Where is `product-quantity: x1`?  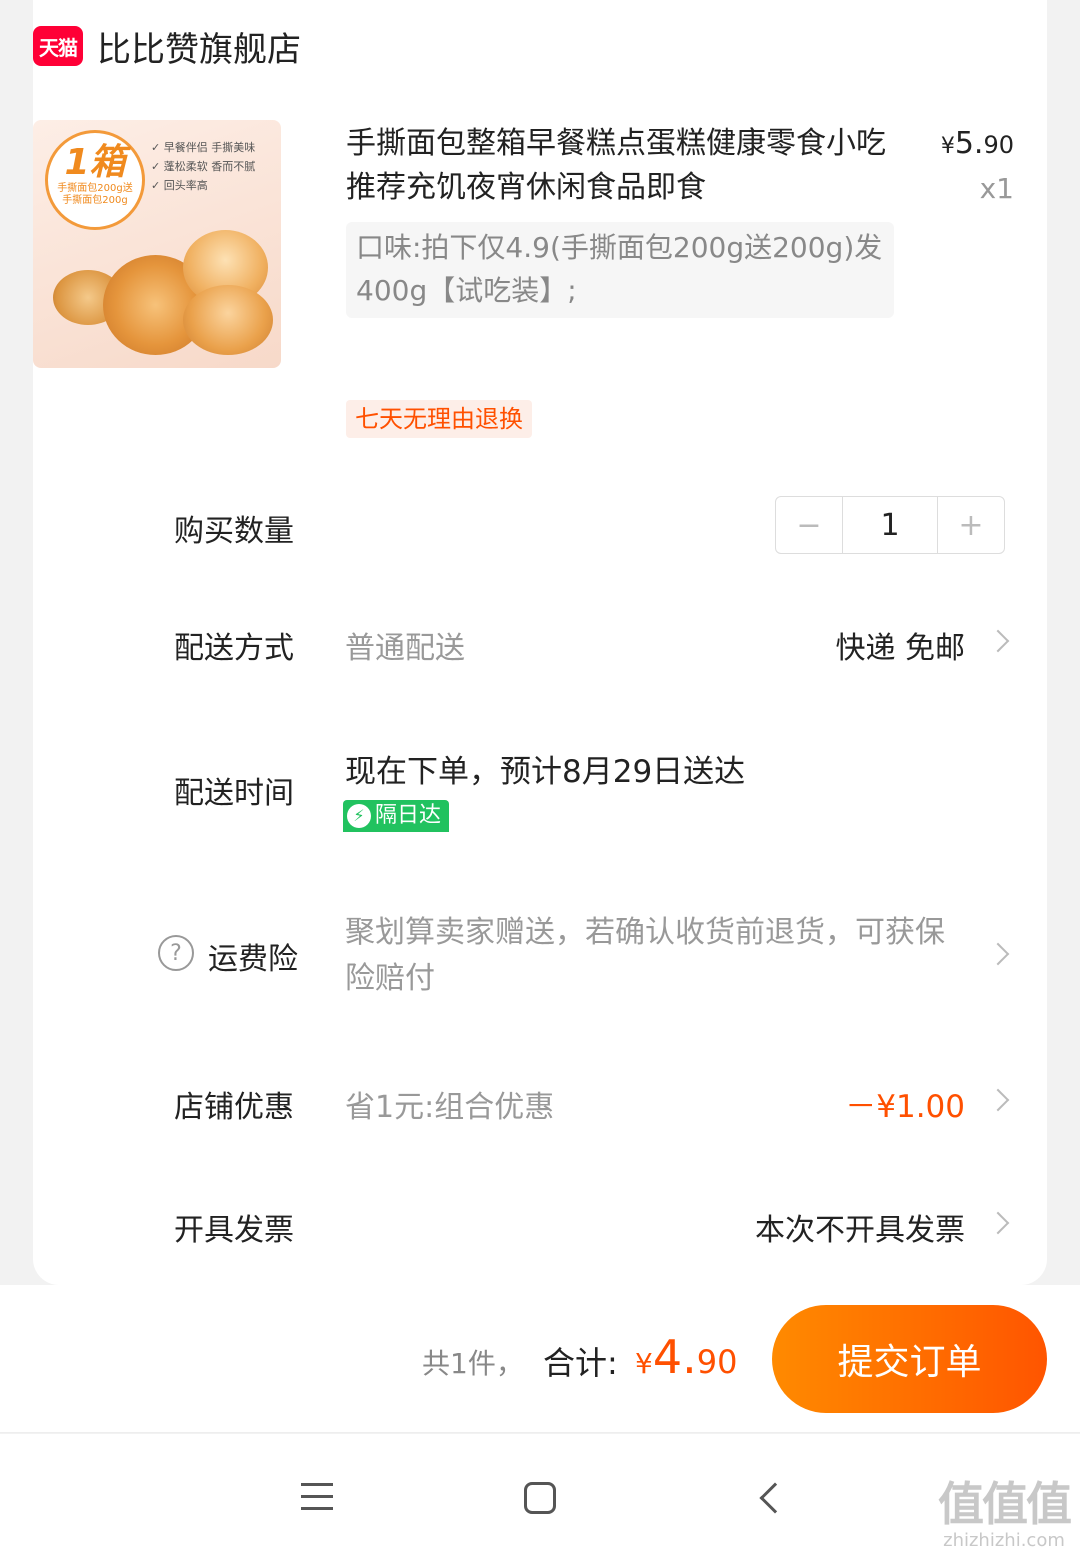
product-quantity: x1 is located at coordinates (996, 188).